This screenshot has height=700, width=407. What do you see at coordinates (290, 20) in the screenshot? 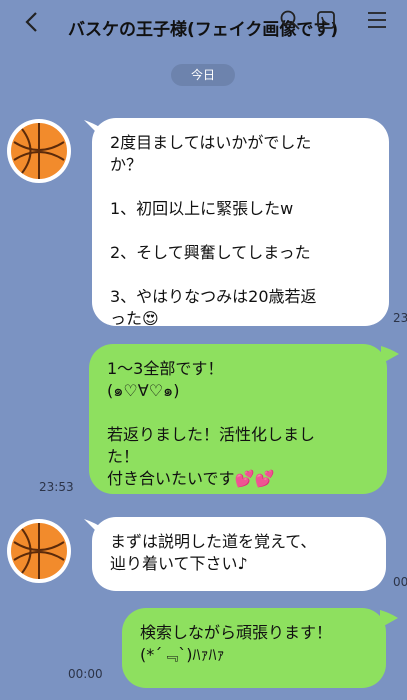
I see `search-icon` at bounding box center [290, 20].